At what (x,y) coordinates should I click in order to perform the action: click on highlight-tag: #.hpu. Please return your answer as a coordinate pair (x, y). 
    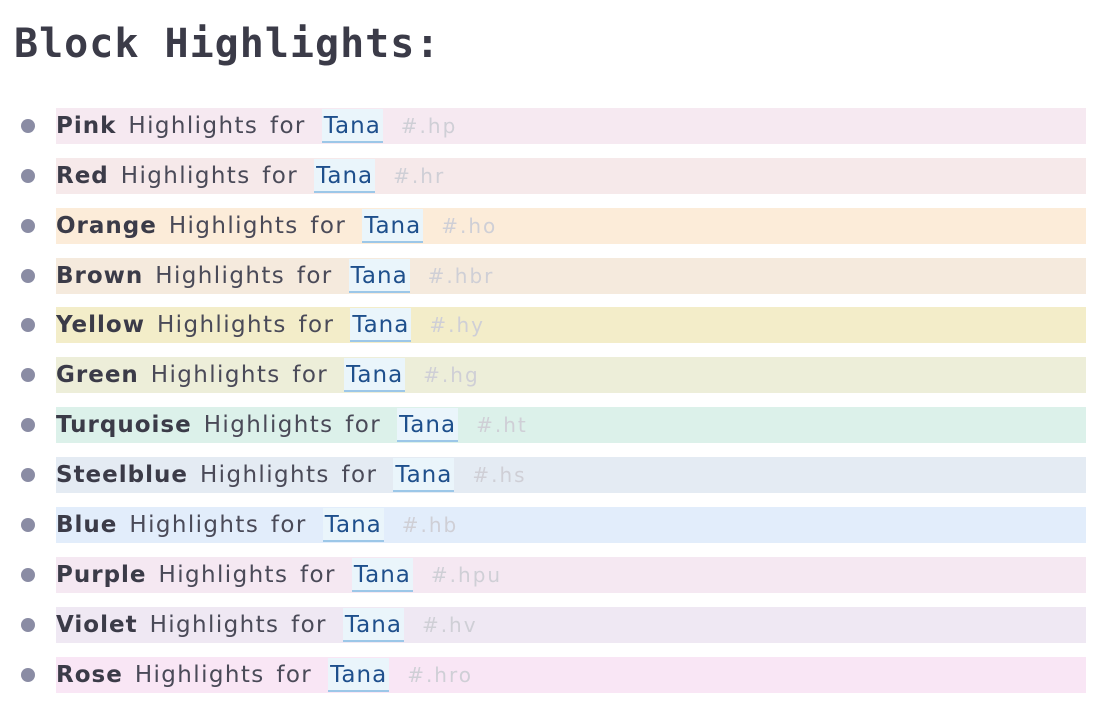
    Looking at the image, I should click on (466, 575).